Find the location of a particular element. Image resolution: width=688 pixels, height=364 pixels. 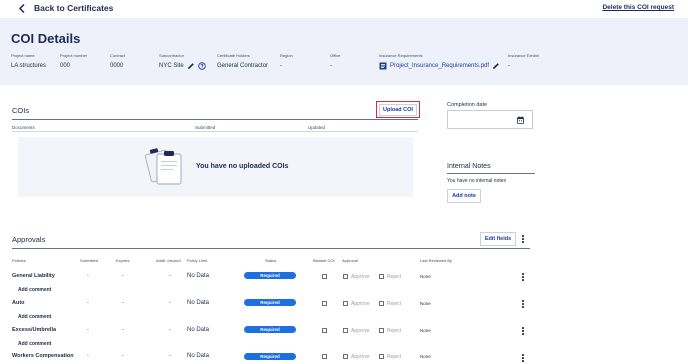

project-name-value: LA structures is located at coordinates (29, 66).